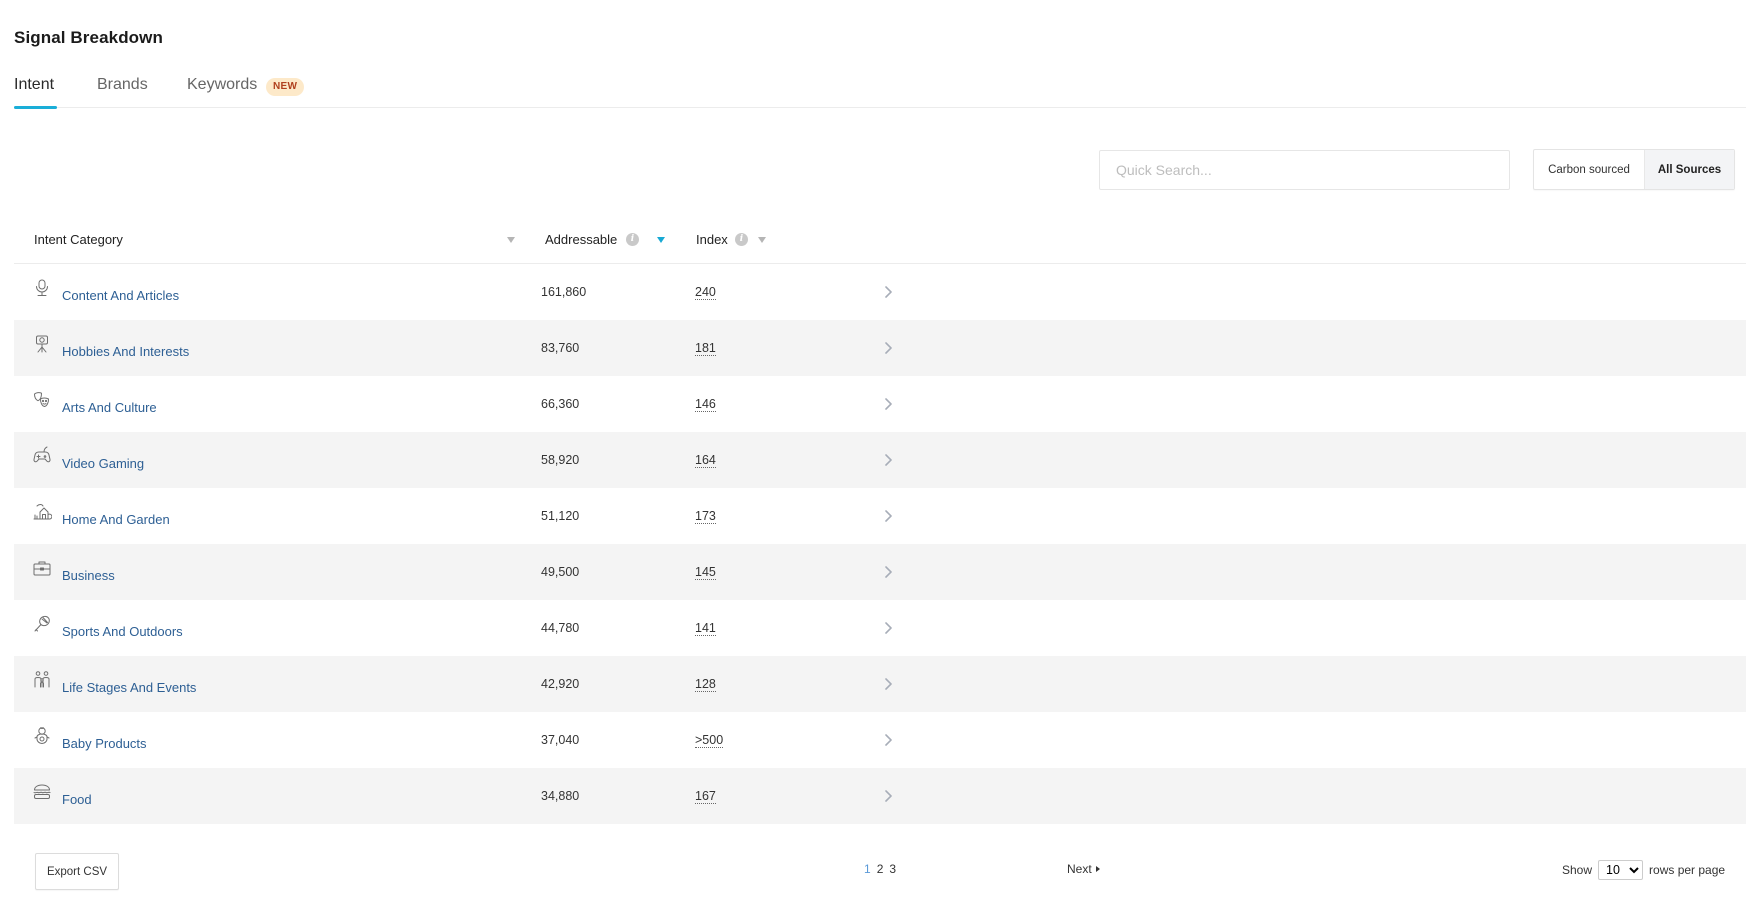 The height and width of the screenshot is (904, 1749). I want to click on column-header-intent-category: Intent Category, so click(78, 239).